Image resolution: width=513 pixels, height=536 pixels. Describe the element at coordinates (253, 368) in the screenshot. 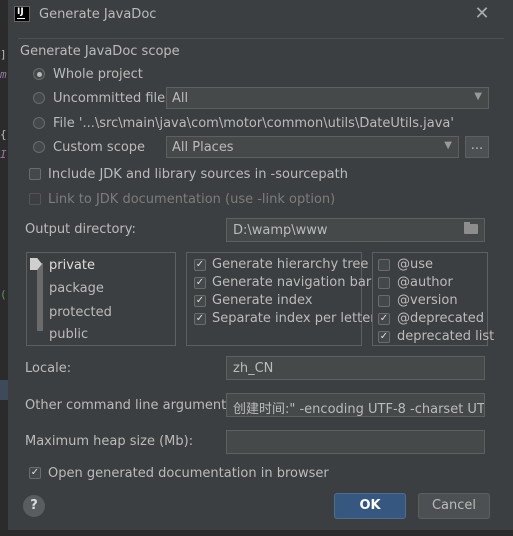

I see `locale-value: zh_CN` at that location.